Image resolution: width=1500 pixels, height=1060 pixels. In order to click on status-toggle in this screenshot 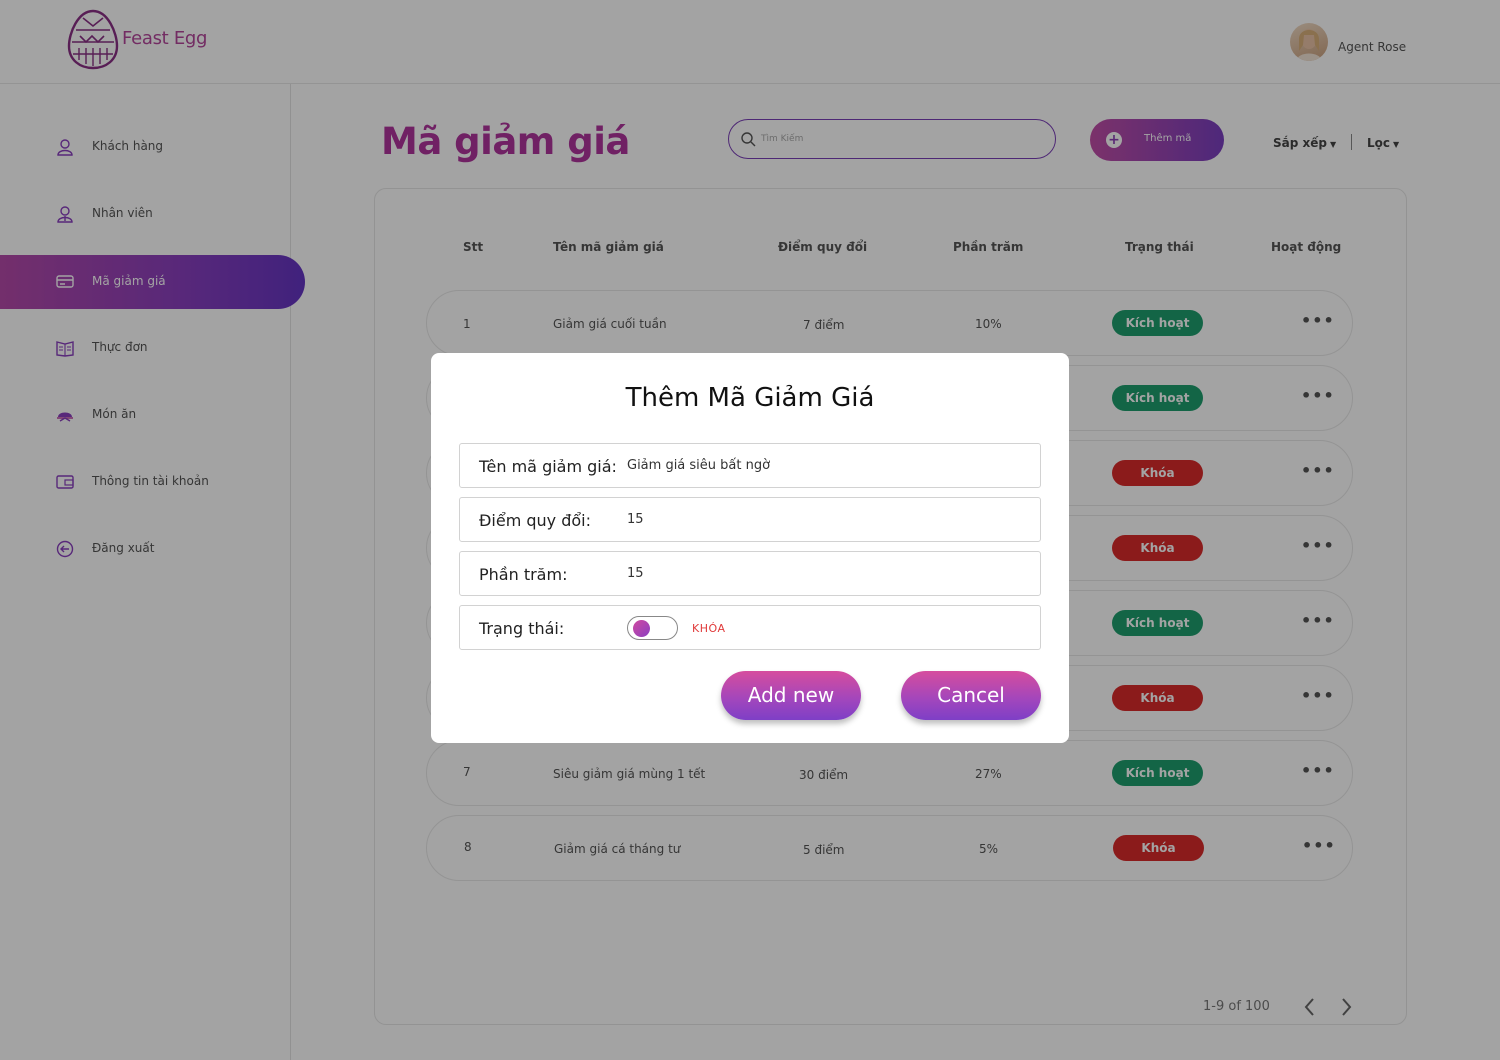, I will do `click(652, 628)`.